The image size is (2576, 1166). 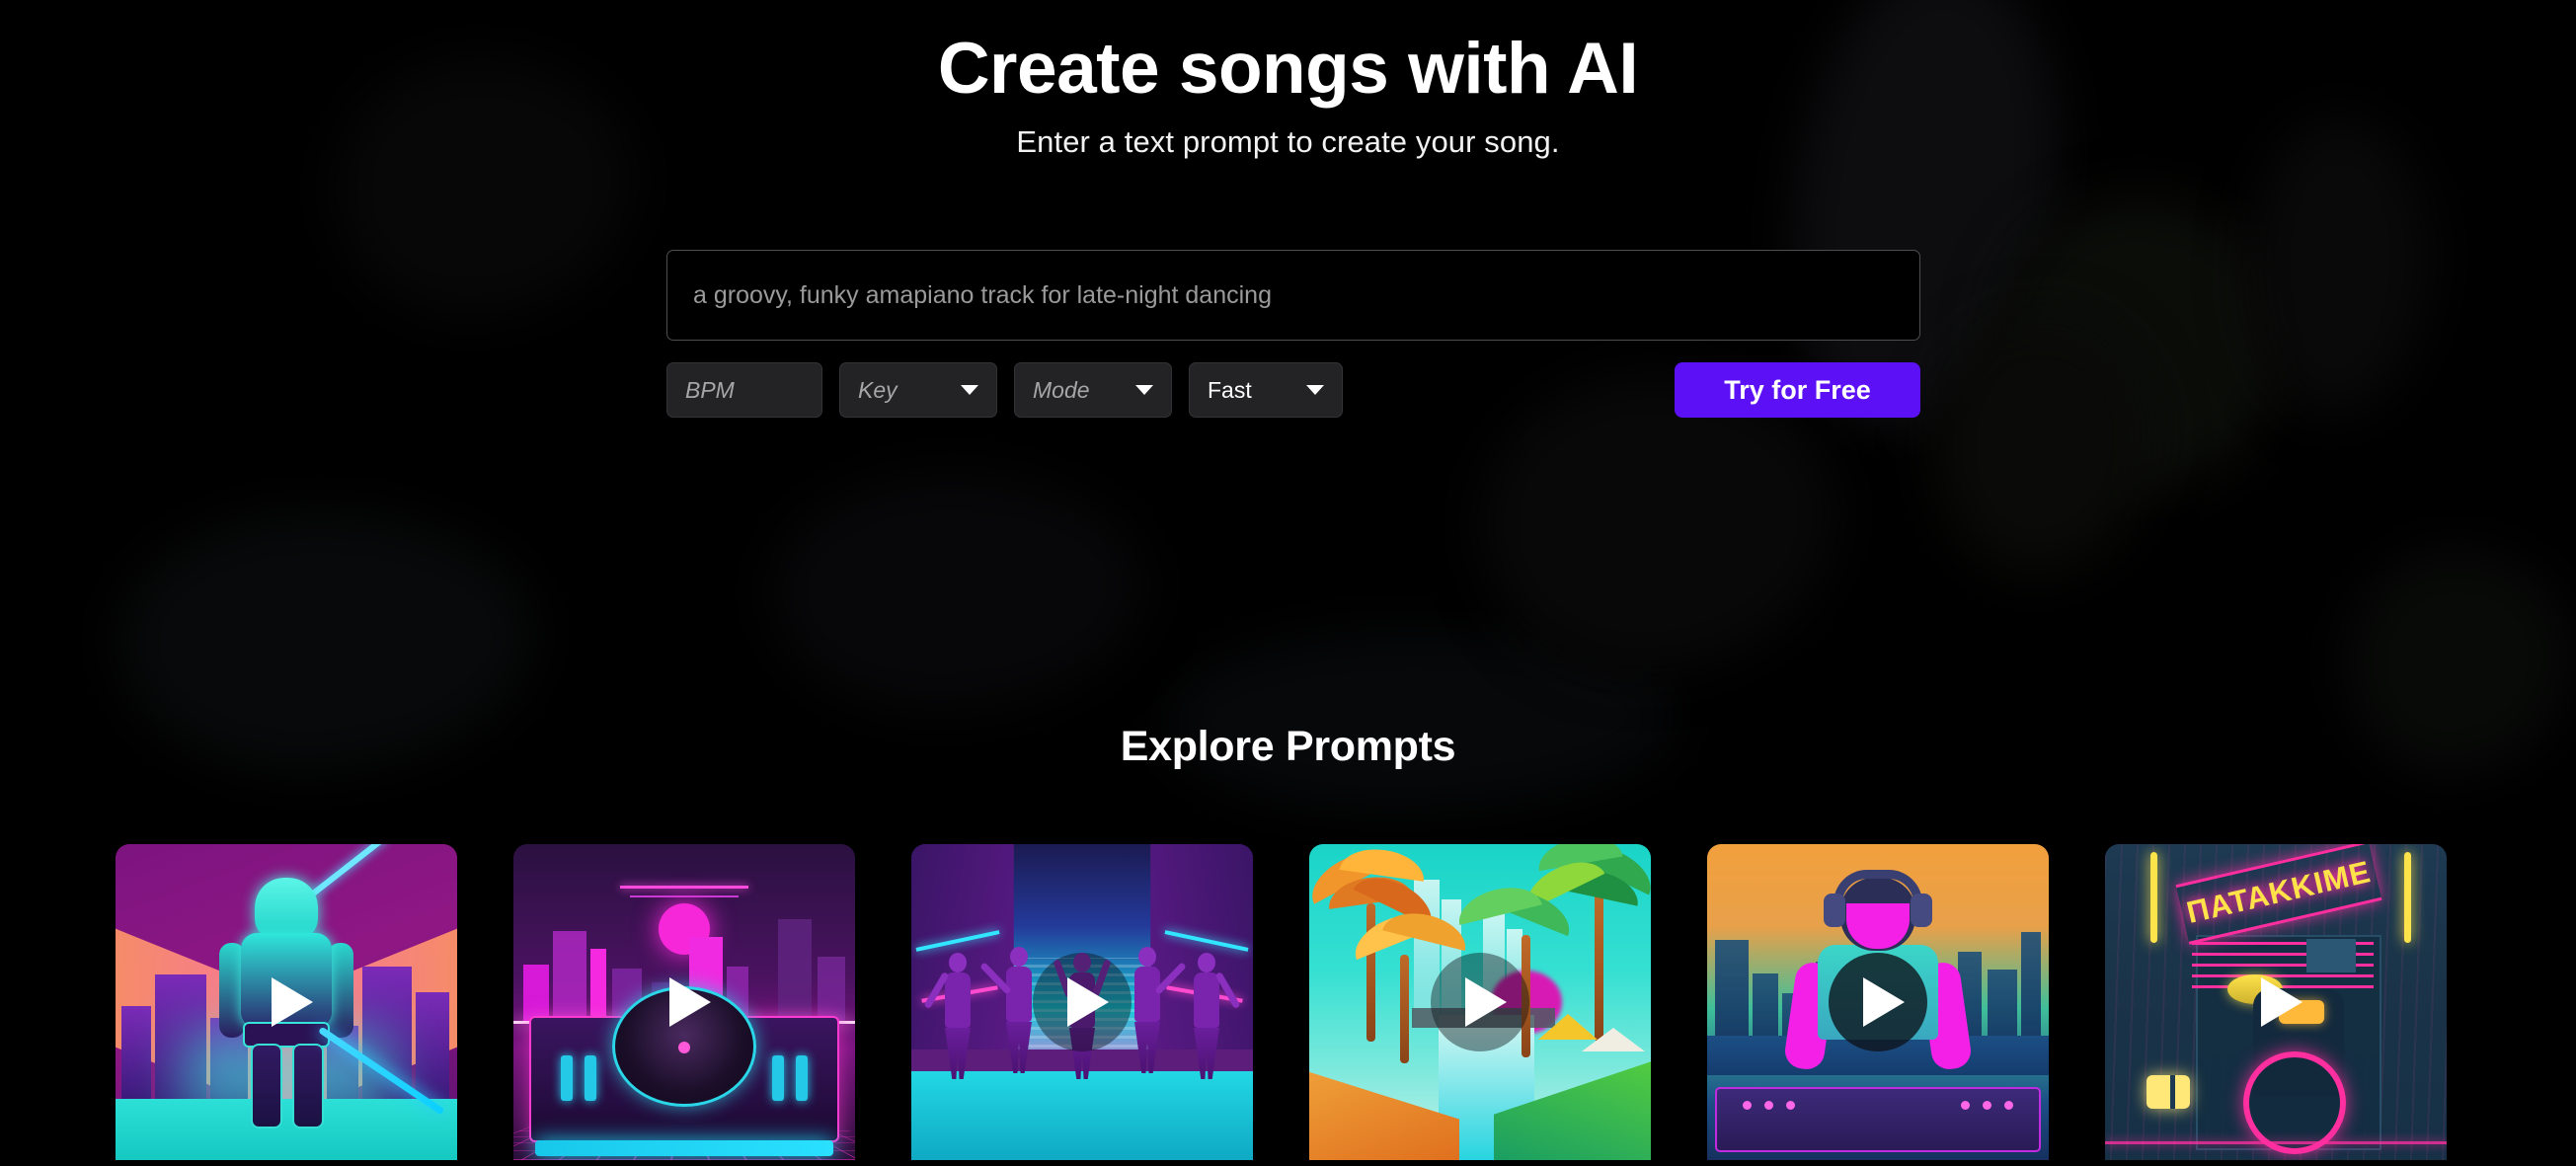 I want to click on page-subtitle: Enter a text prompt to create your song., so click(x=1288, y=142).